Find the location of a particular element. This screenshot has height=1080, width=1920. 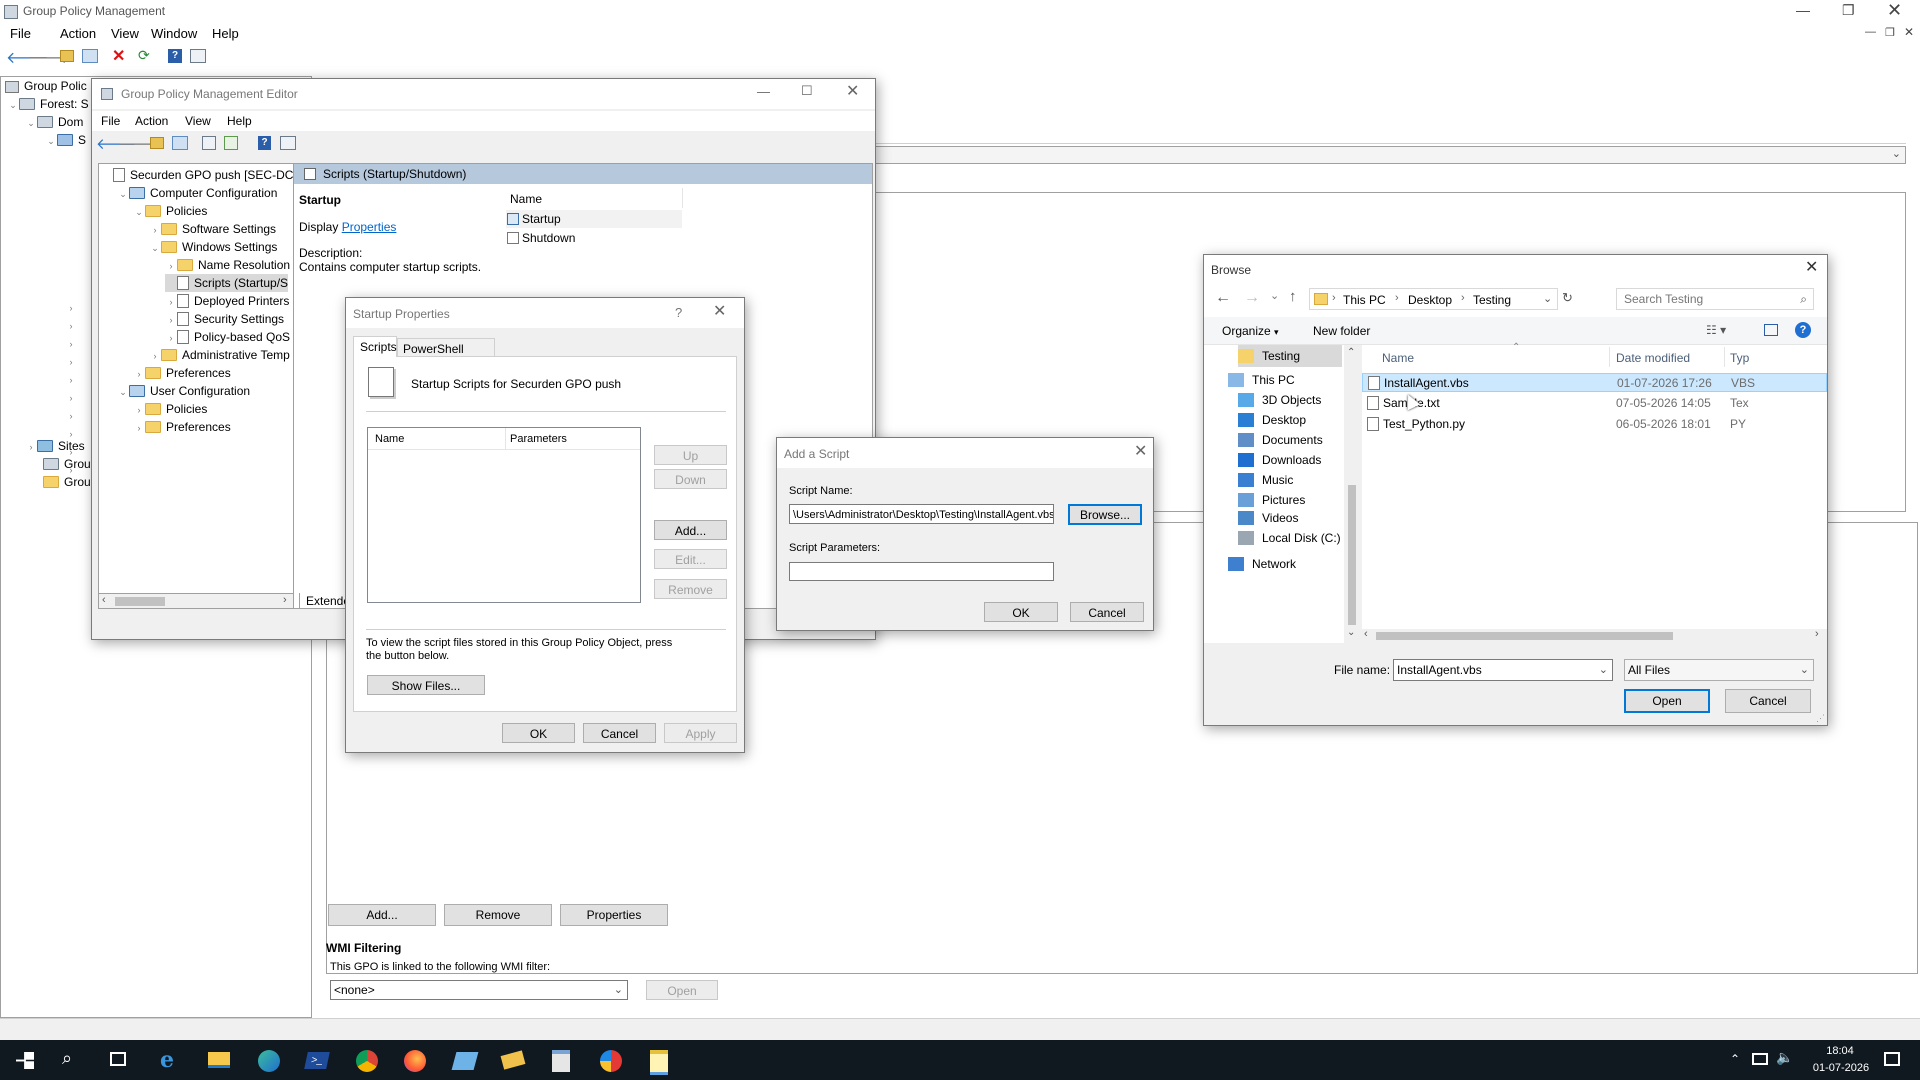

breadcrumb-this-pc: This PC is located at coordinates (1364, 300).